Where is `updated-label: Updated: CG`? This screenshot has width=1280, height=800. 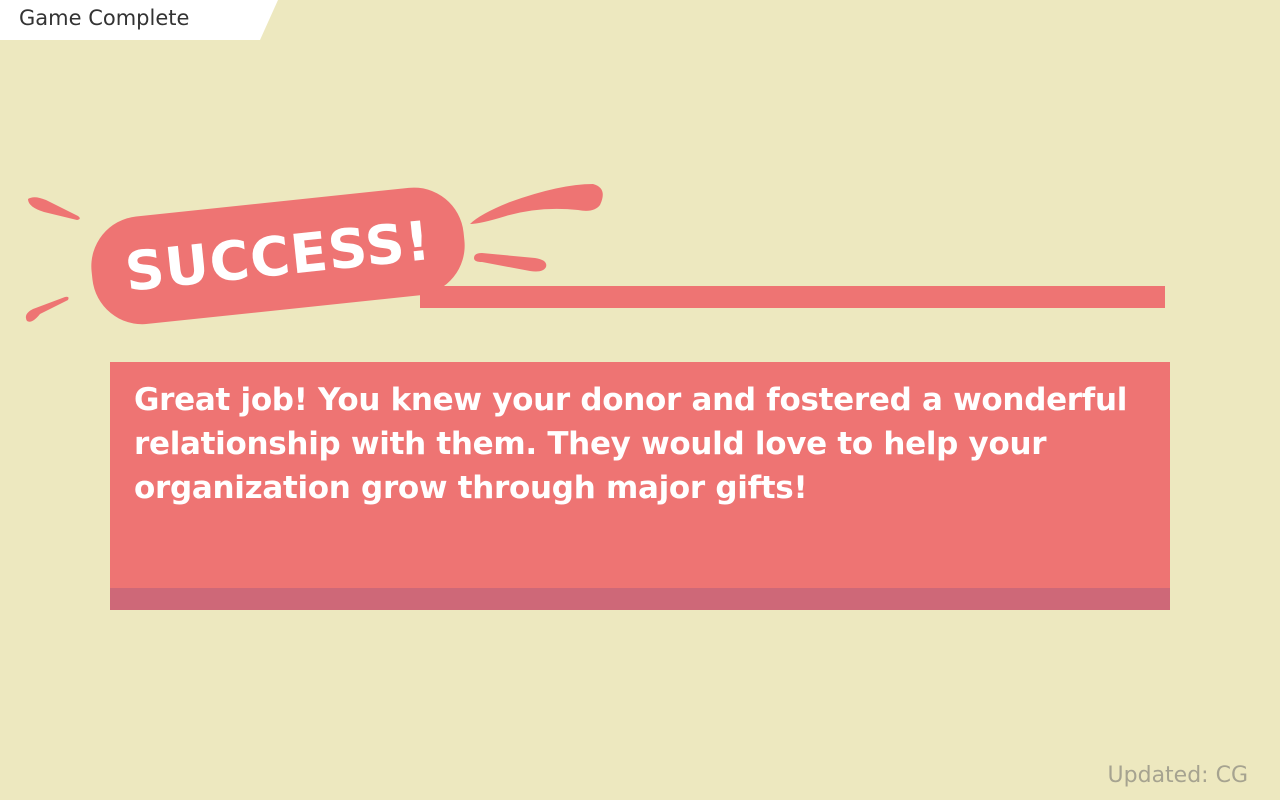
updated-label: Updated: CG is located at coordinates (1177, 775).